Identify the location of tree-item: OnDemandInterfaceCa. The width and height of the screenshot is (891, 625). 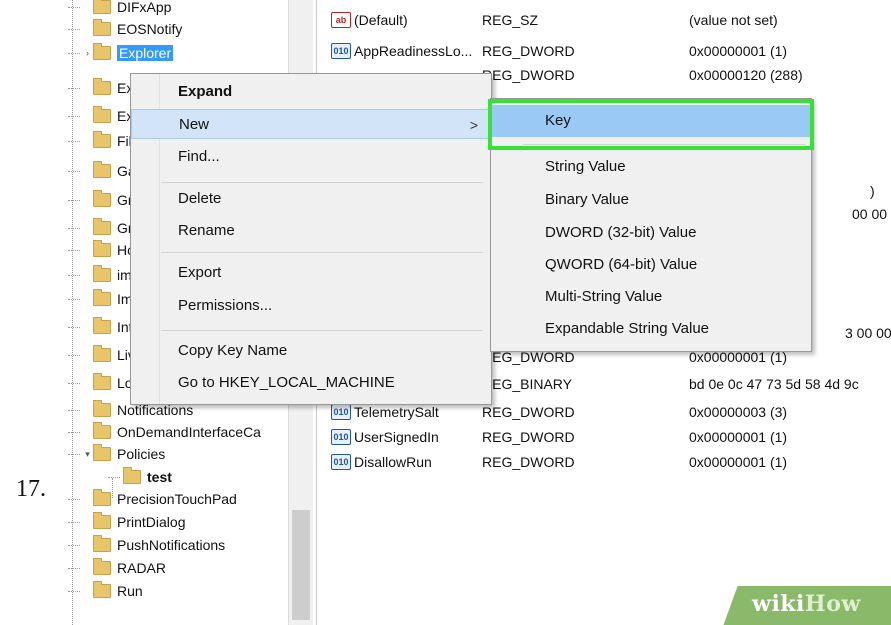
(164, 432).